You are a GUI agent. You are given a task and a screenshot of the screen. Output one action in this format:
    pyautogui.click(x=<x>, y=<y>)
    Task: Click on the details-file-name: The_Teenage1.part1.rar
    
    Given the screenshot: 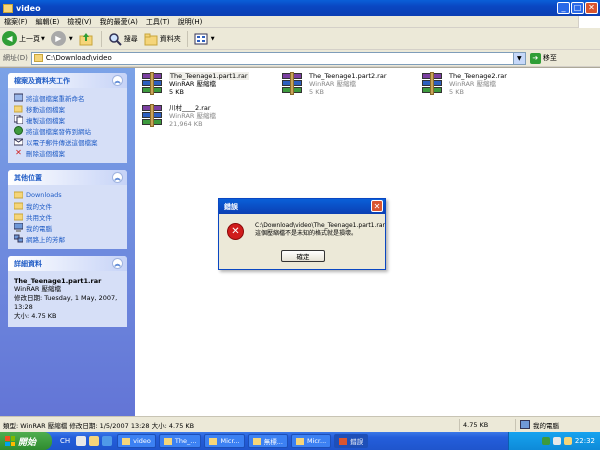 What is the action you would take?
    pyautogui.click(x=58, y=281)
    